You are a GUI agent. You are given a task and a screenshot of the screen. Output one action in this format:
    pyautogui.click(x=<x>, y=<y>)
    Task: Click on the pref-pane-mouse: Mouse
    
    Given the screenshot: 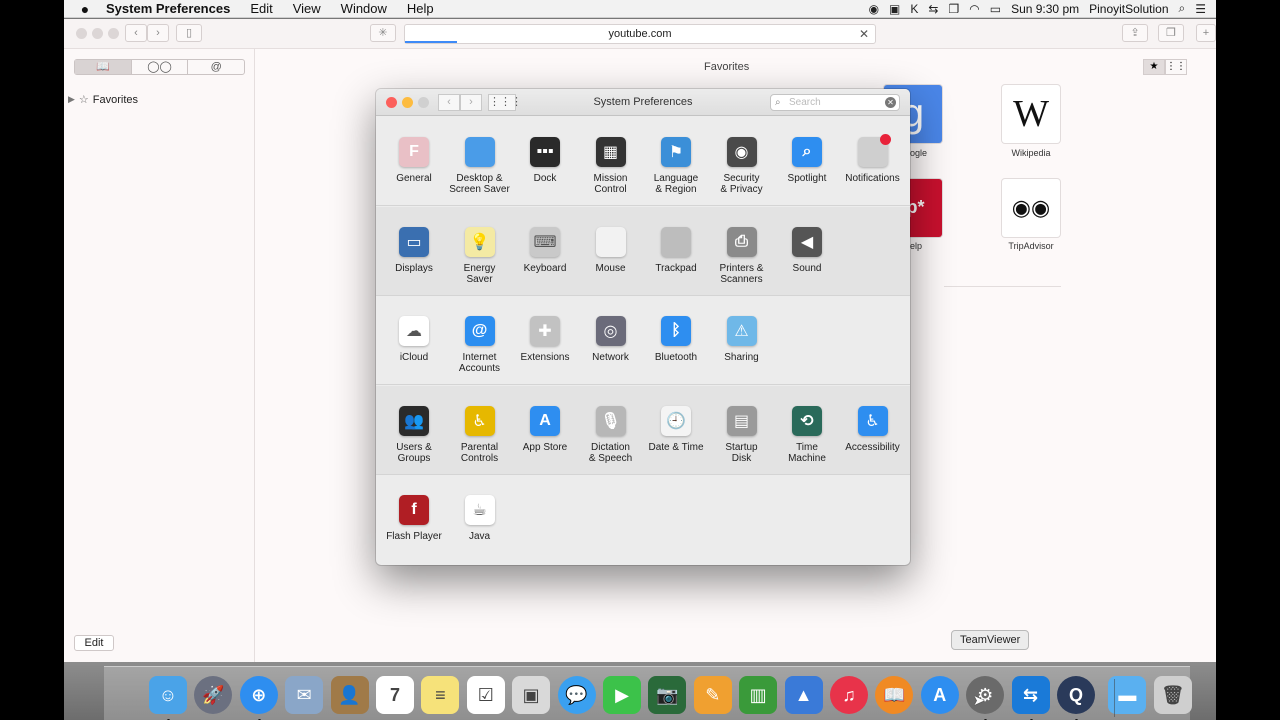 What is the action you would take?
    pyautogui.click(x=611, y=240)
    